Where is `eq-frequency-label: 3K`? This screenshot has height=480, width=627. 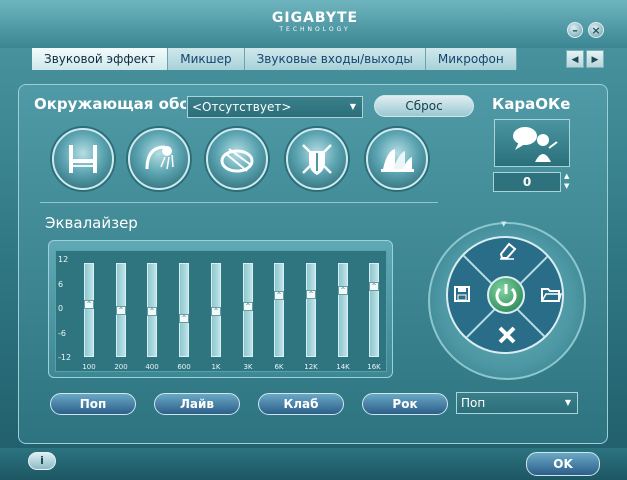
eq-frequency-label: 3K is located at coordinates (248, 367).